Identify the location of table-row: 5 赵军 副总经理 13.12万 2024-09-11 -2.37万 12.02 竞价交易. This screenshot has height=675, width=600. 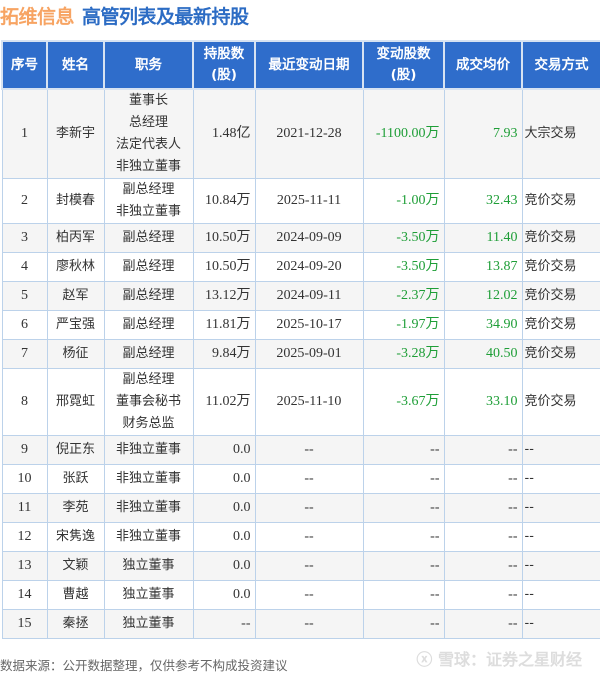
(300, 296).